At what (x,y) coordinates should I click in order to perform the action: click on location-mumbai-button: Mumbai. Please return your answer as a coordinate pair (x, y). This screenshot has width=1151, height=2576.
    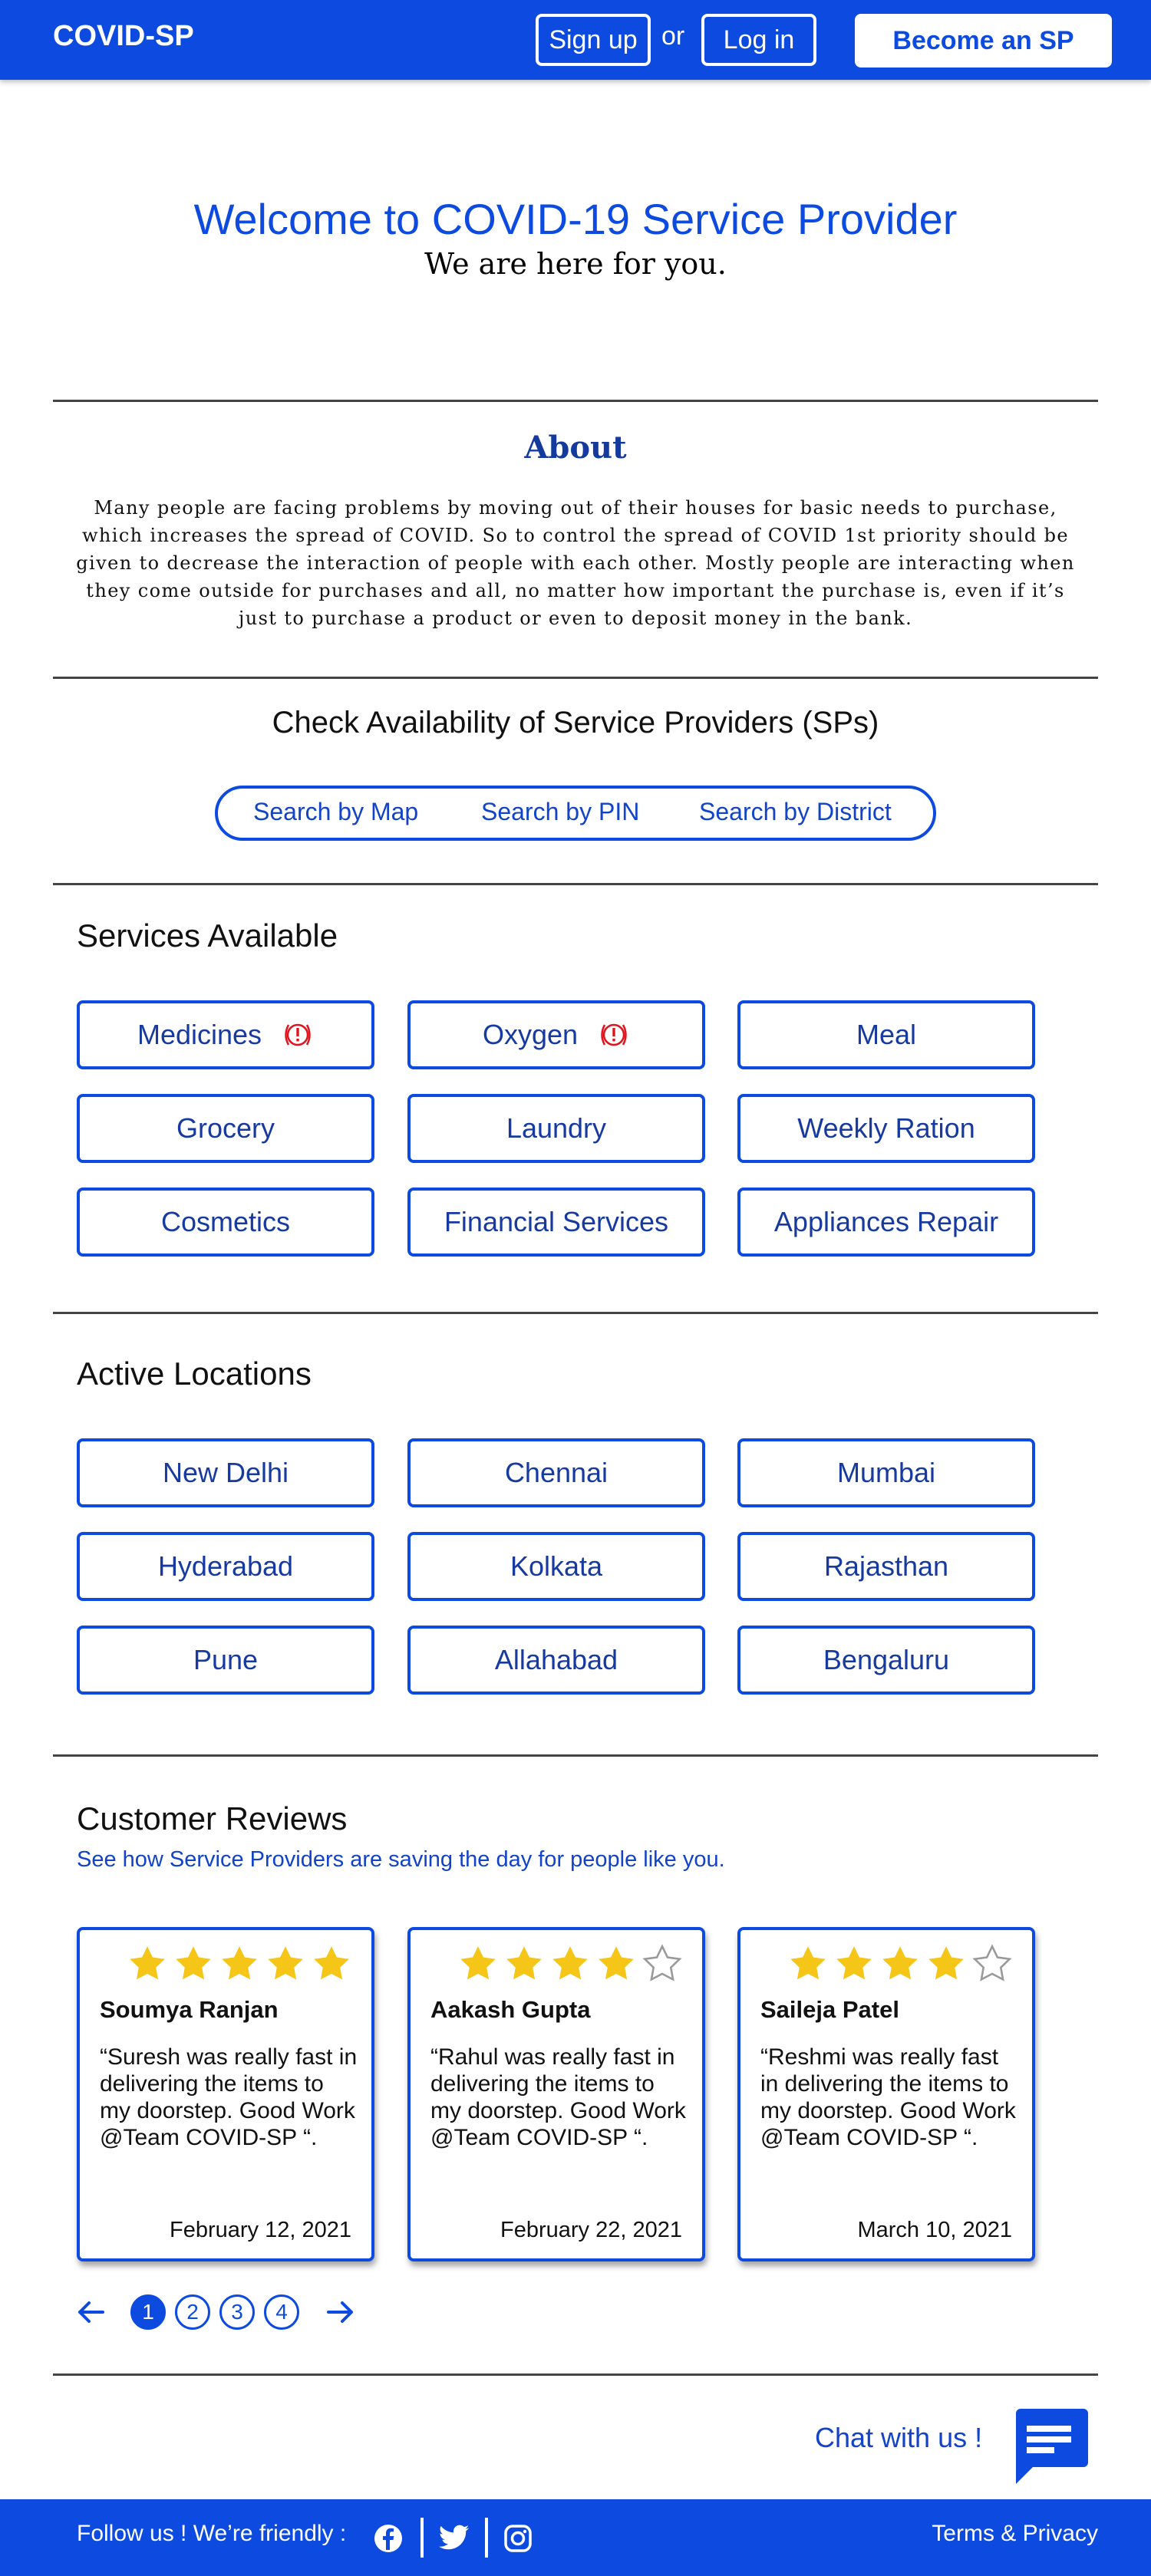
    Looking at the image, I should click on (886, 1472).